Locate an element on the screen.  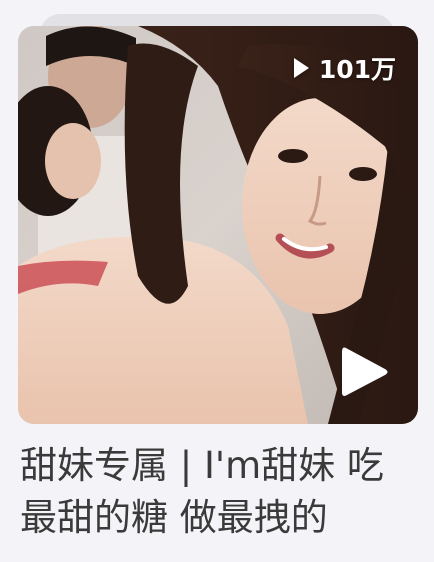
view-count-badge: 101万 is located at coordinates (344, 68).